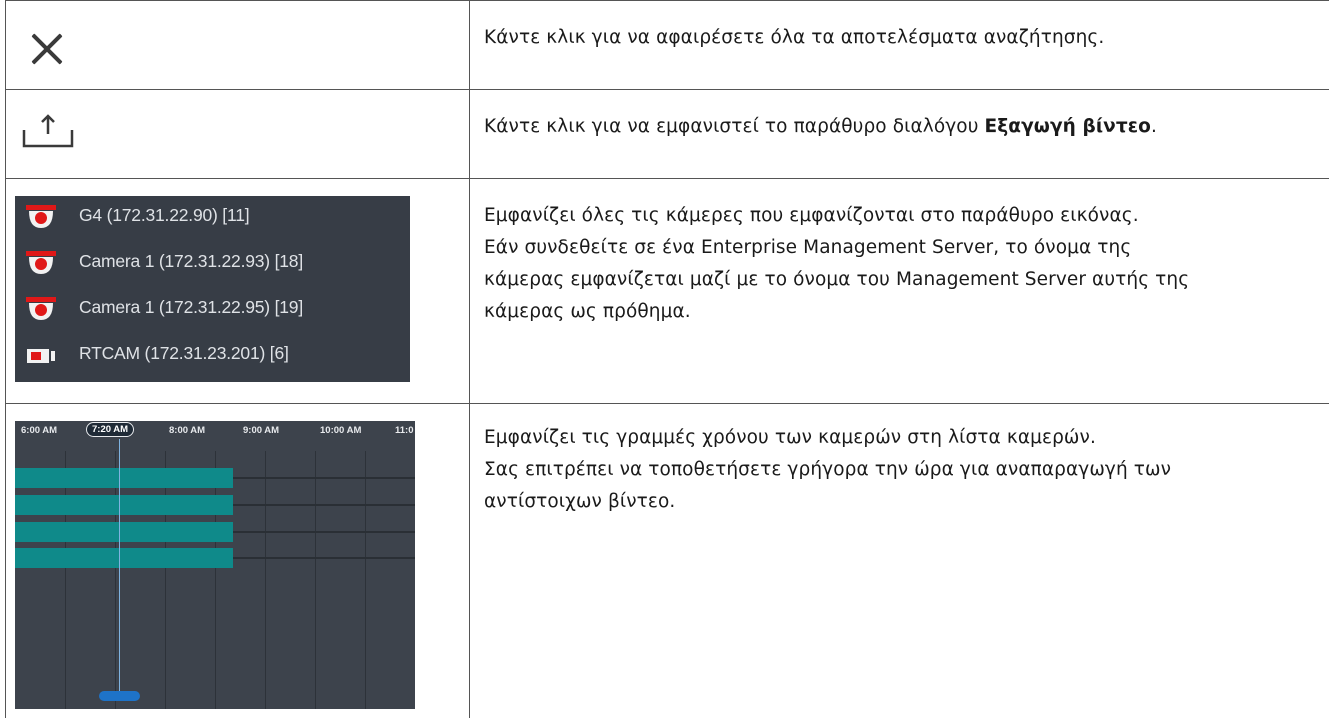 The width and height of the screenshot is (1329, 718). I want to click on camera-list-item: G4 (172.31.22.90) [11], so click(212, 216).